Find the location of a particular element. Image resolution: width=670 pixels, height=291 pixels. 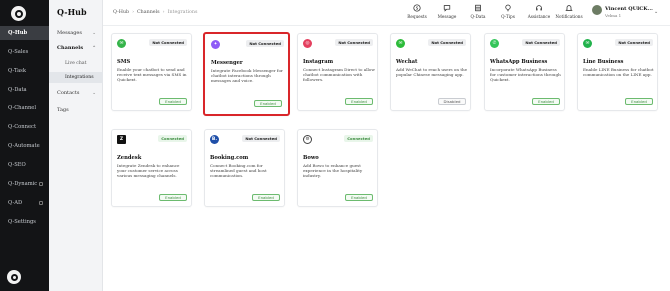

rail-item-label: Q-Dynamic is located at coordinates (23, 184).